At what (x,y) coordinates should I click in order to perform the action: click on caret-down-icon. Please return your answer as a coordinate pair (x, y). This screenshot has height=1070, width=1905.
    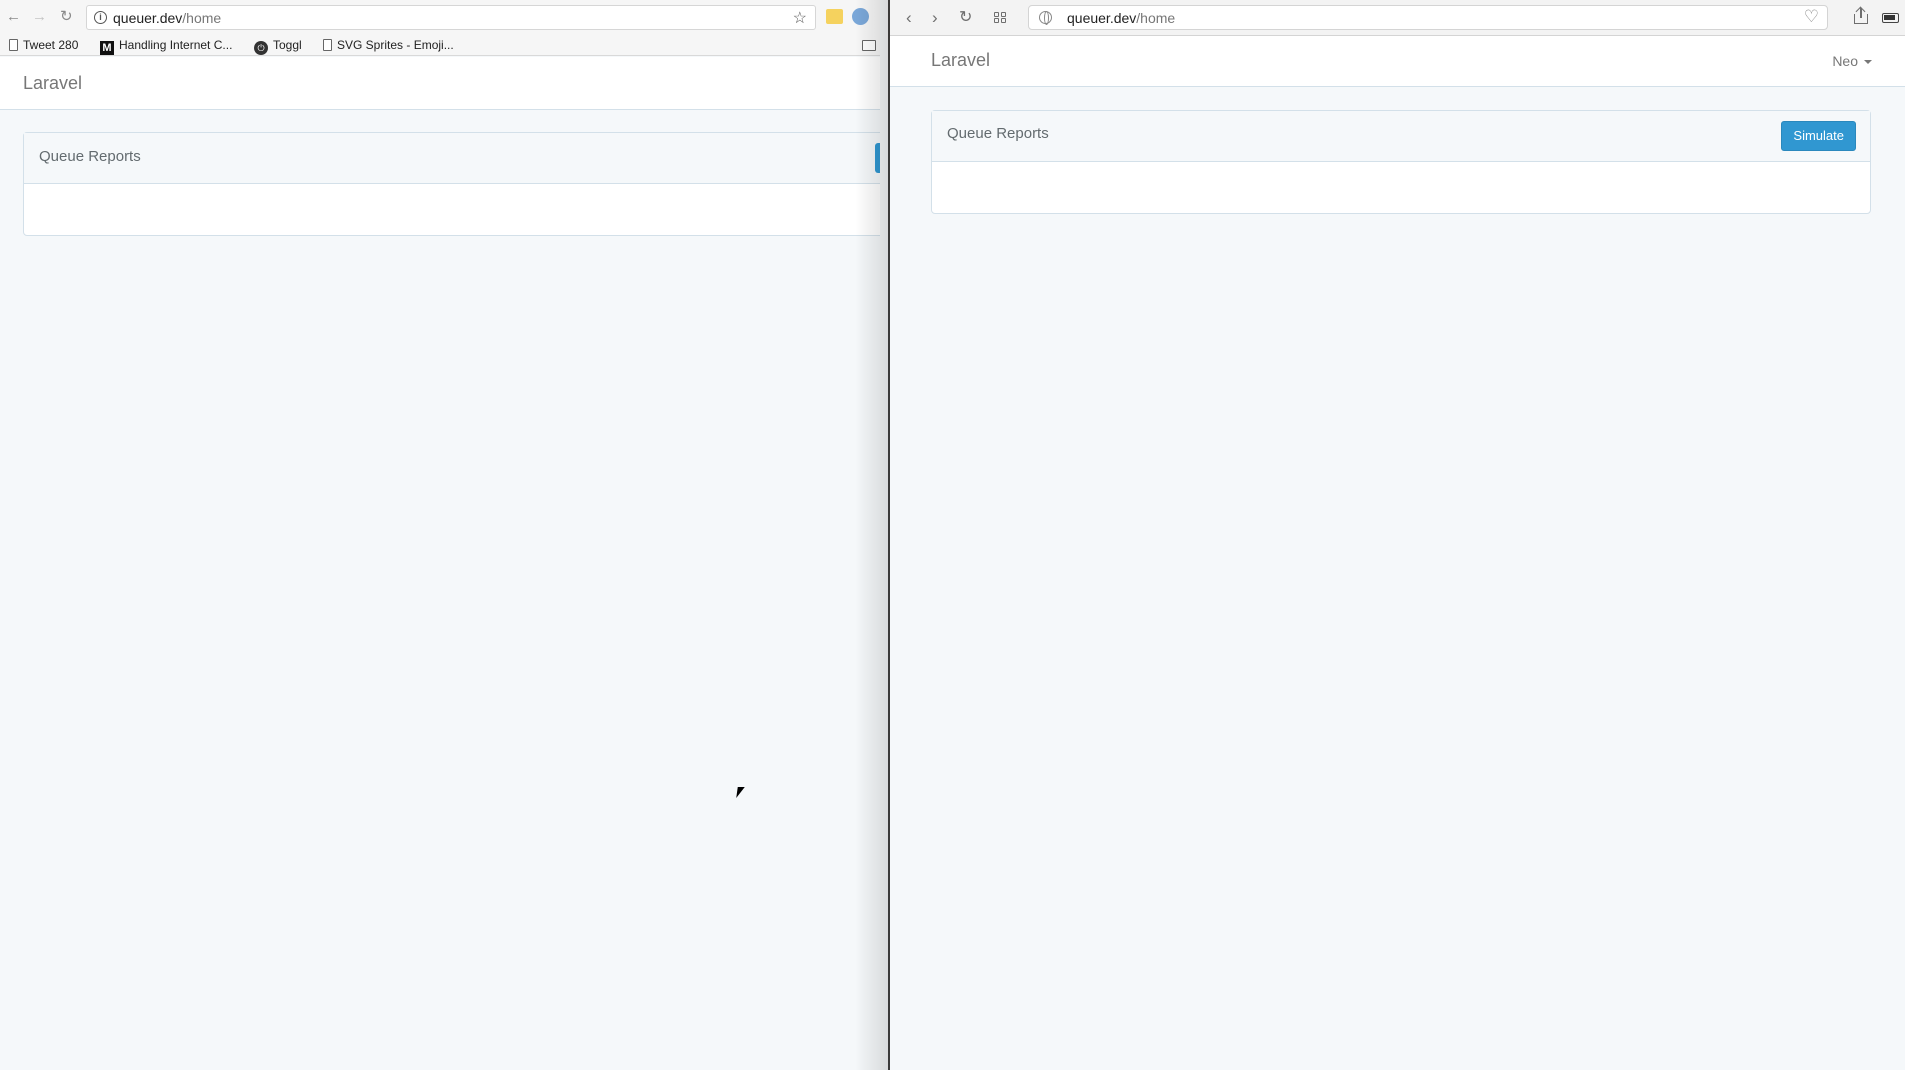
    Looking at the image, I should click on (1868, 62).